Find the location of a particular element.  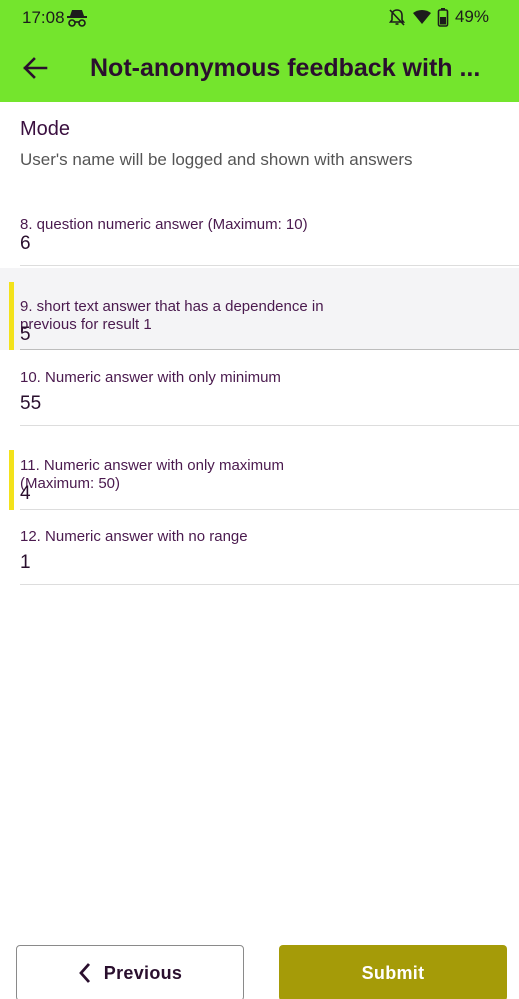

previous-button: Previous is located at coordinates (130, 972).